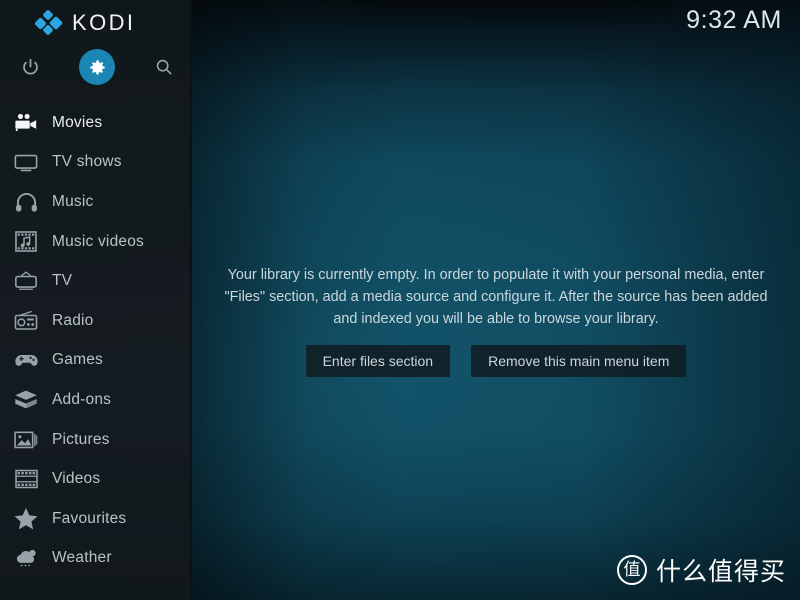  Describe the element at coordinates (96, 202) in the screenshot. I see `sidebar-item-music: Music` at that location.